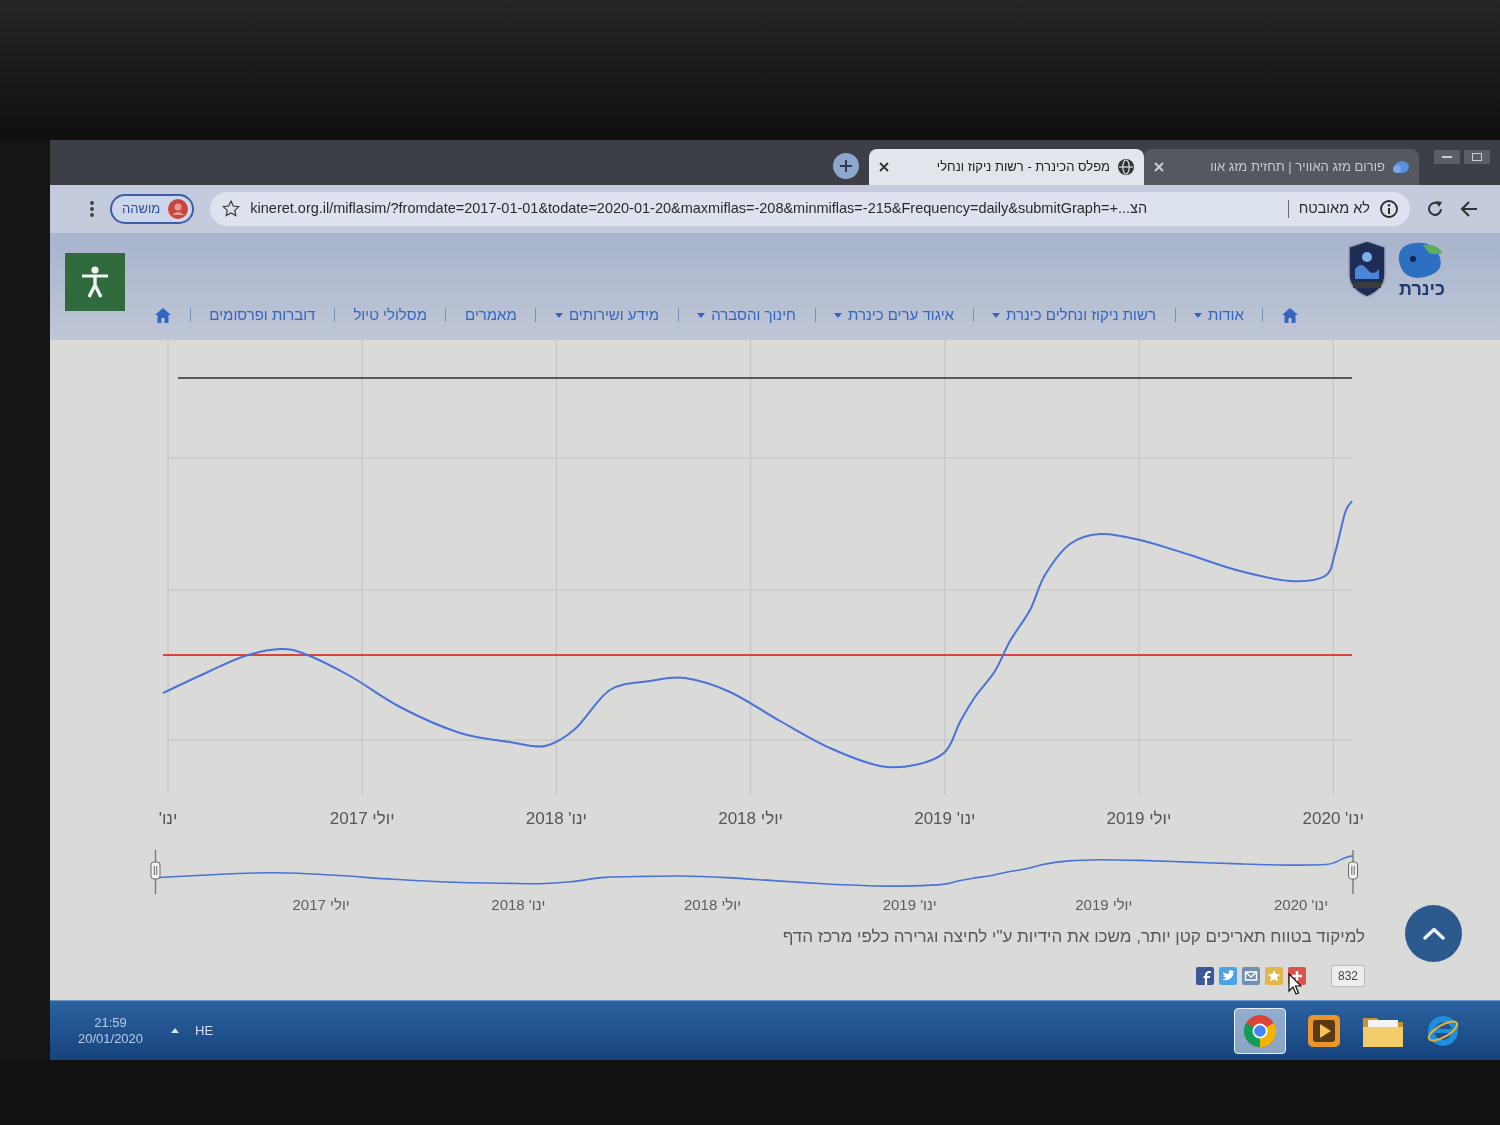 Image resolution: width=1500 pixels, height=1125 pixels. I want to click on nav-link: מידע ושירותים, so click(607, 315).